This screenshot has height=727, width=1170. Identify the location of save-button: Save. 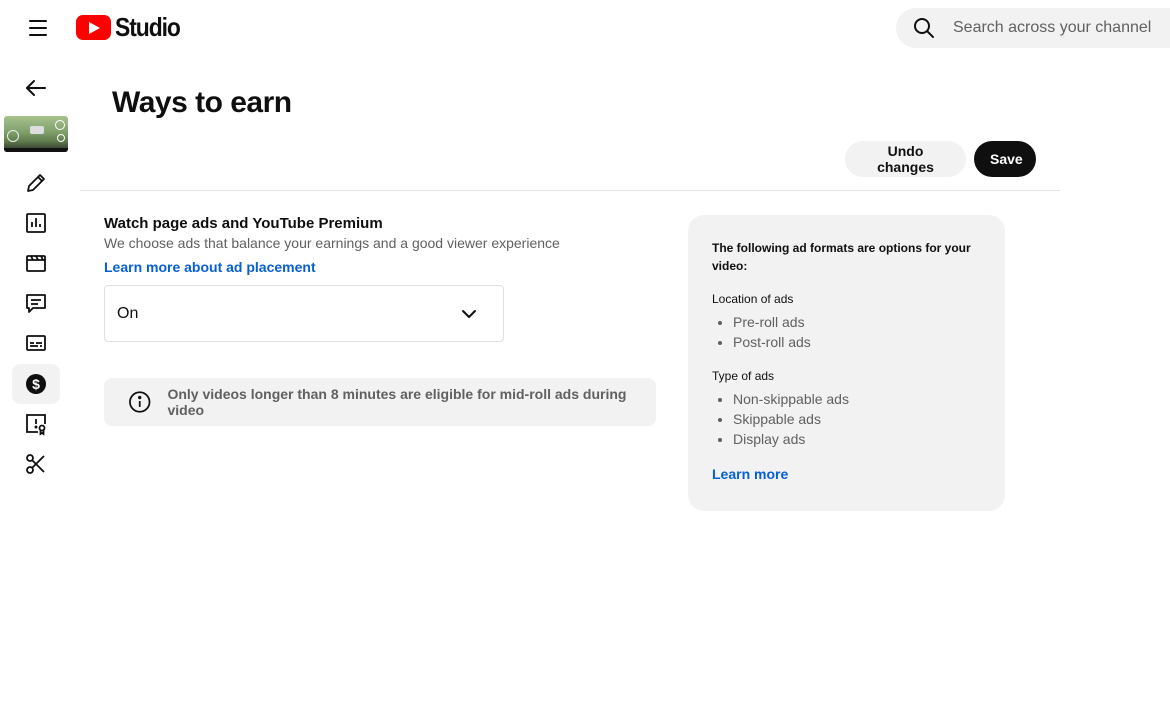
(1005, 159).